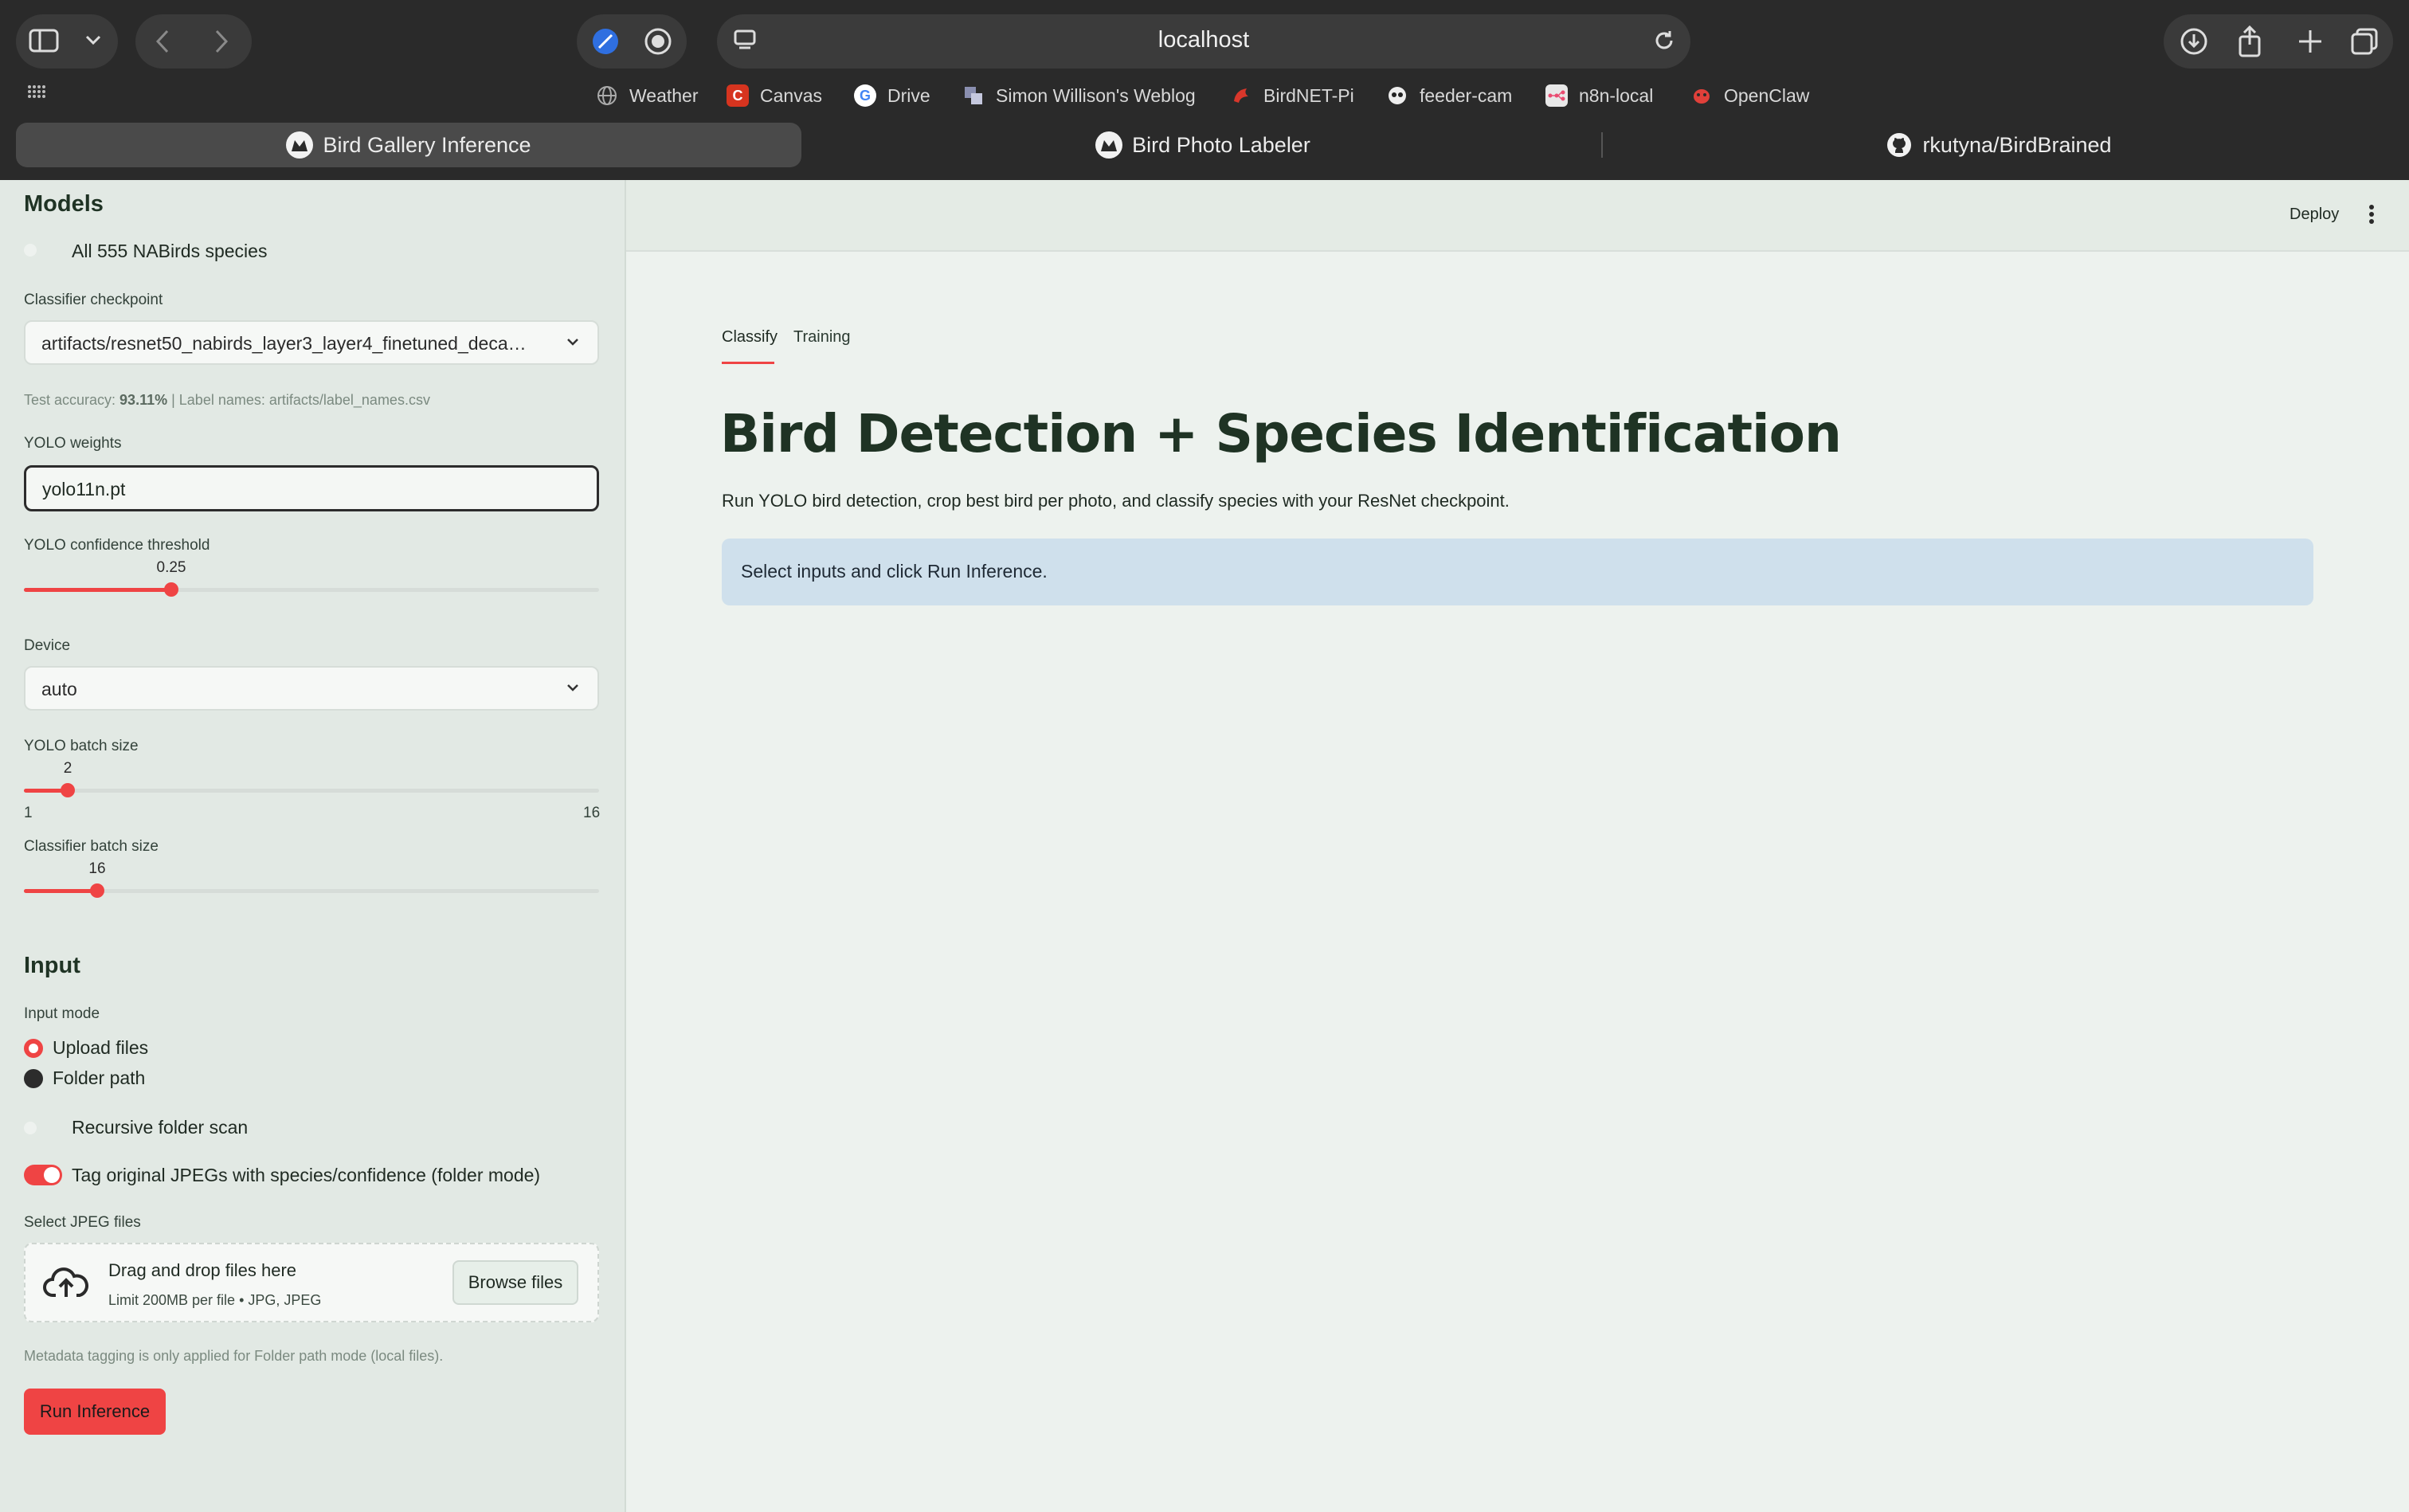 The height and width of the screenshot is (1512, 2409). I want to click on tab-label: Bird Gallery Inference, so click(427, 145).